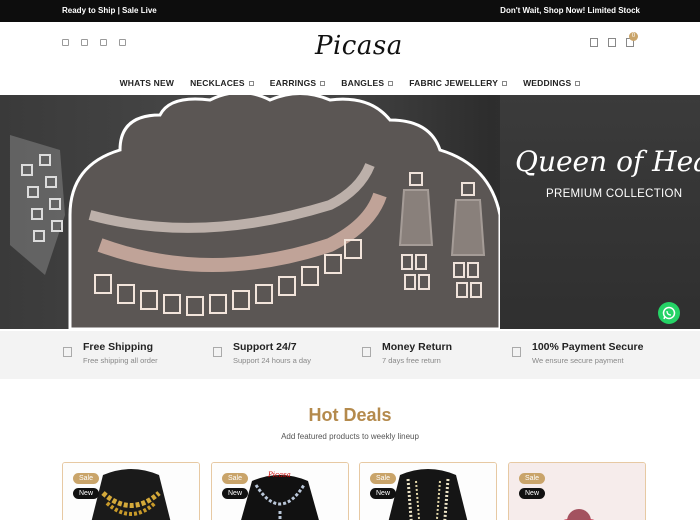  I want to click on nav-label: WEDDINGS, so click(547, 83).